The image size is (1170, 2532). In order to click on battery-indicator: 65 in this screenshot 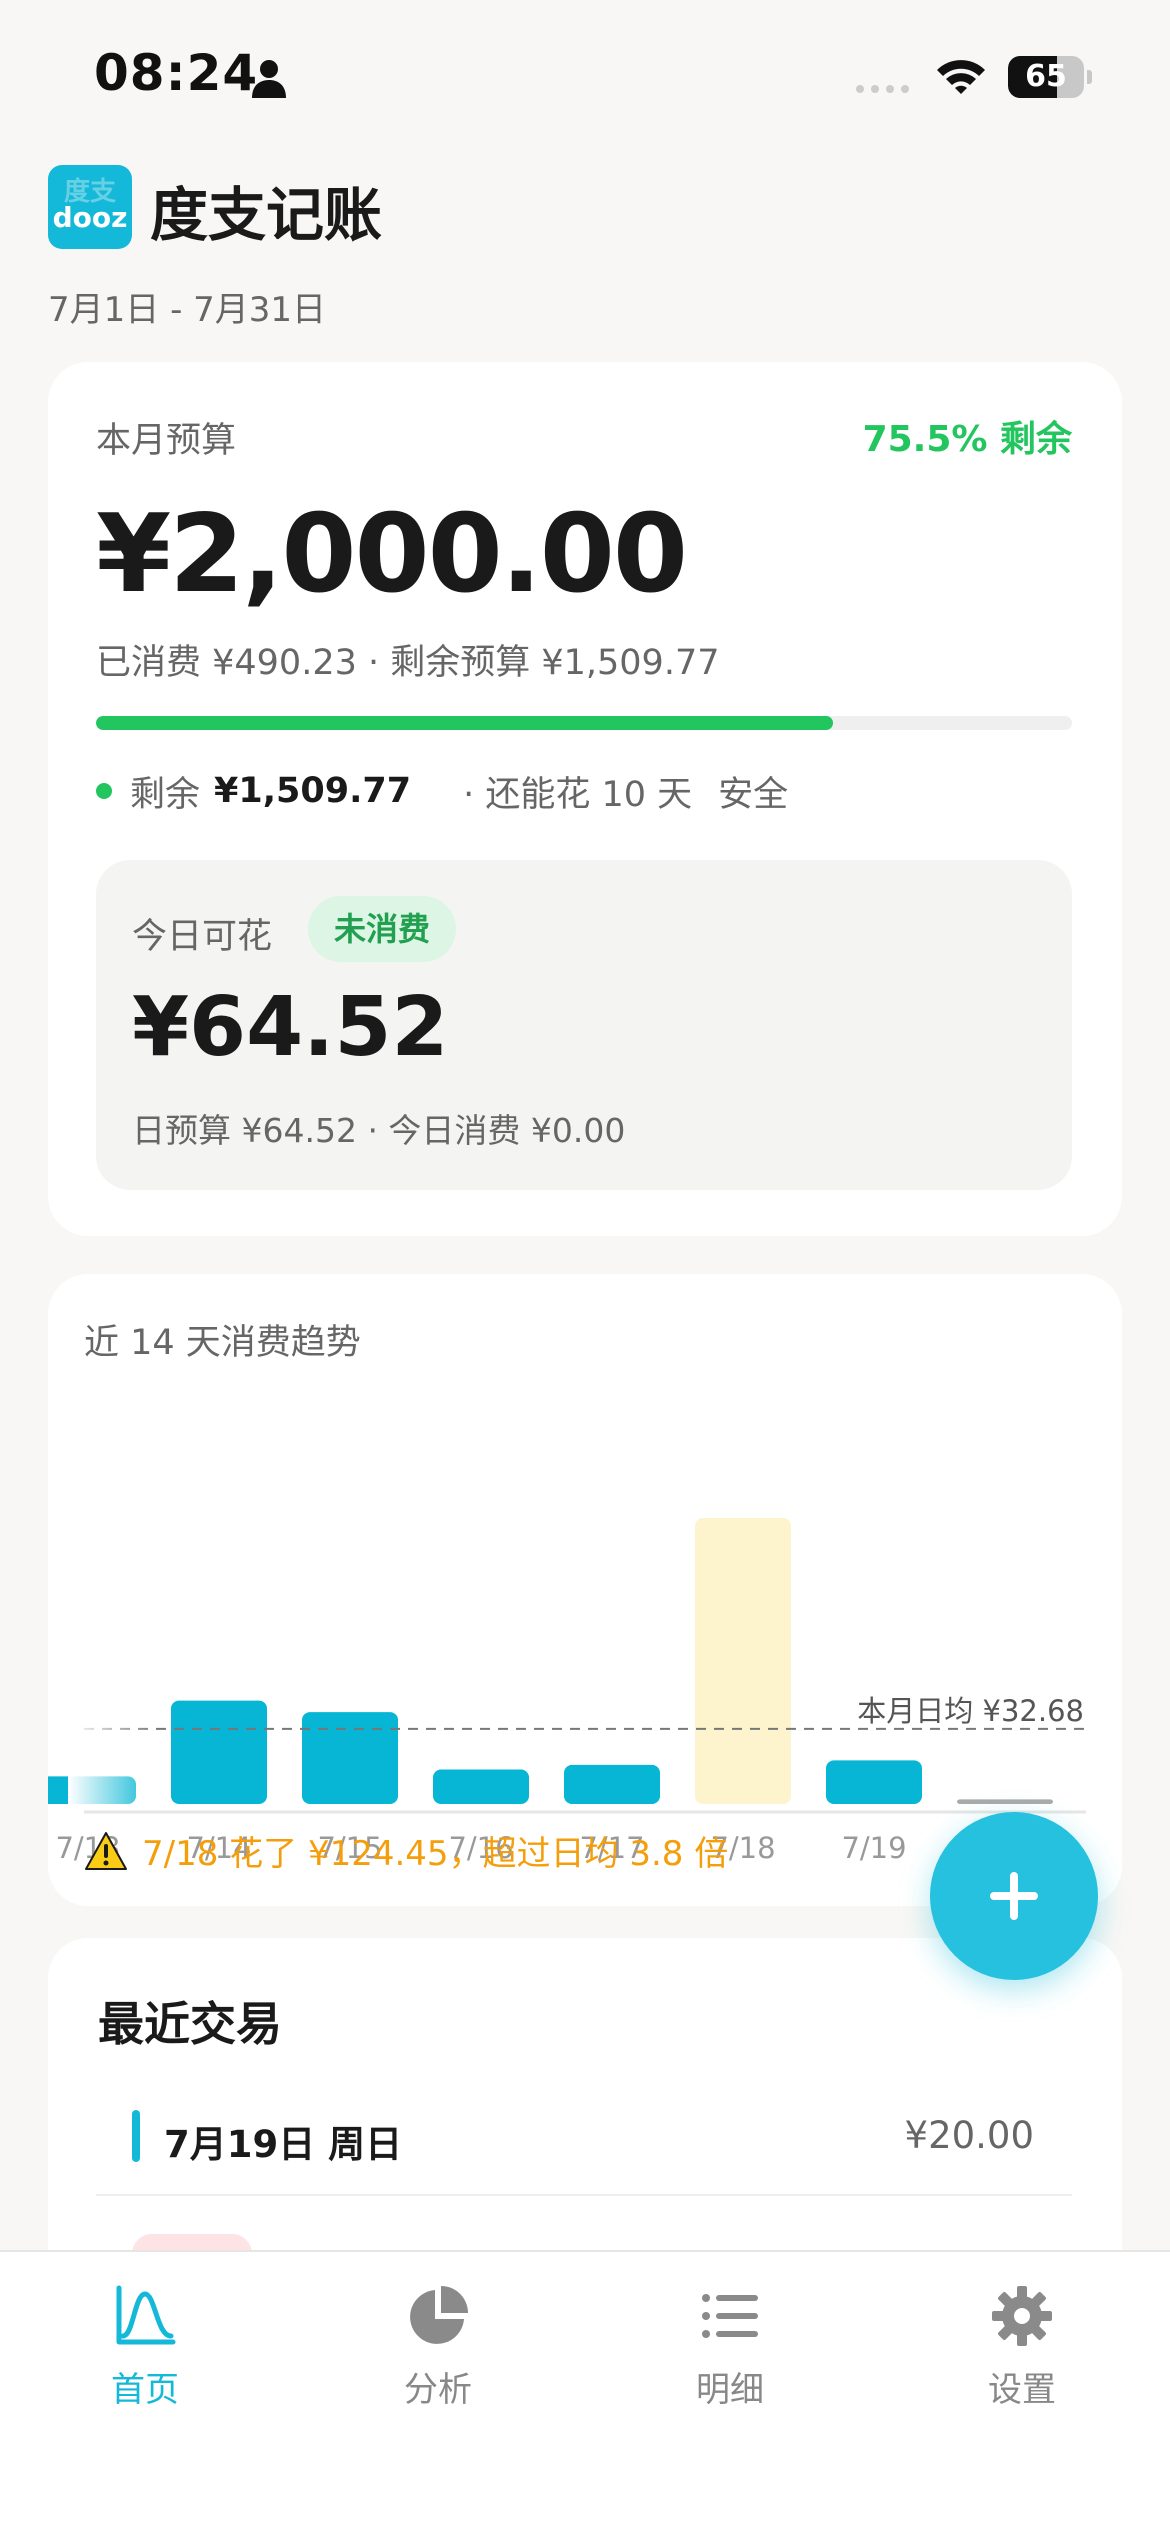, I will do `click(1050, 77)`.